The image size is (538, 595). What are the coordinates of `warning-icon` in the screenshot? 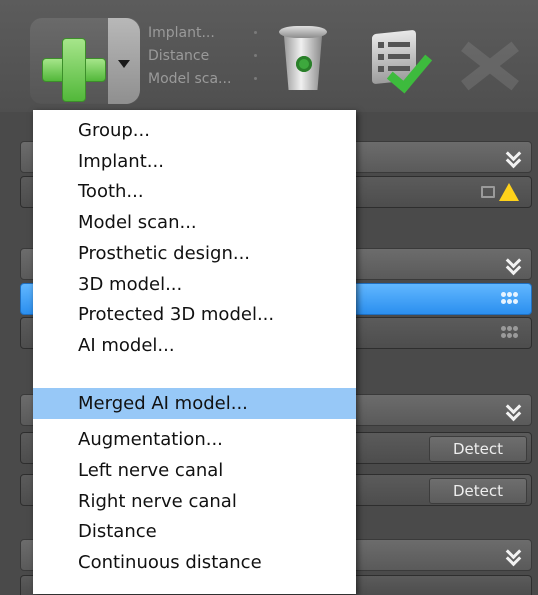 It's located at (509, 192).